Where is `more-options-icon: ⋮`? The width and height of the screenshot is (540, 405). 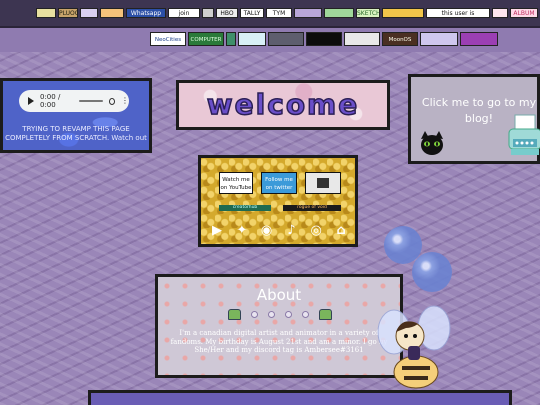 more-options-icon: ⋮ is located at coordinates (125, 101).